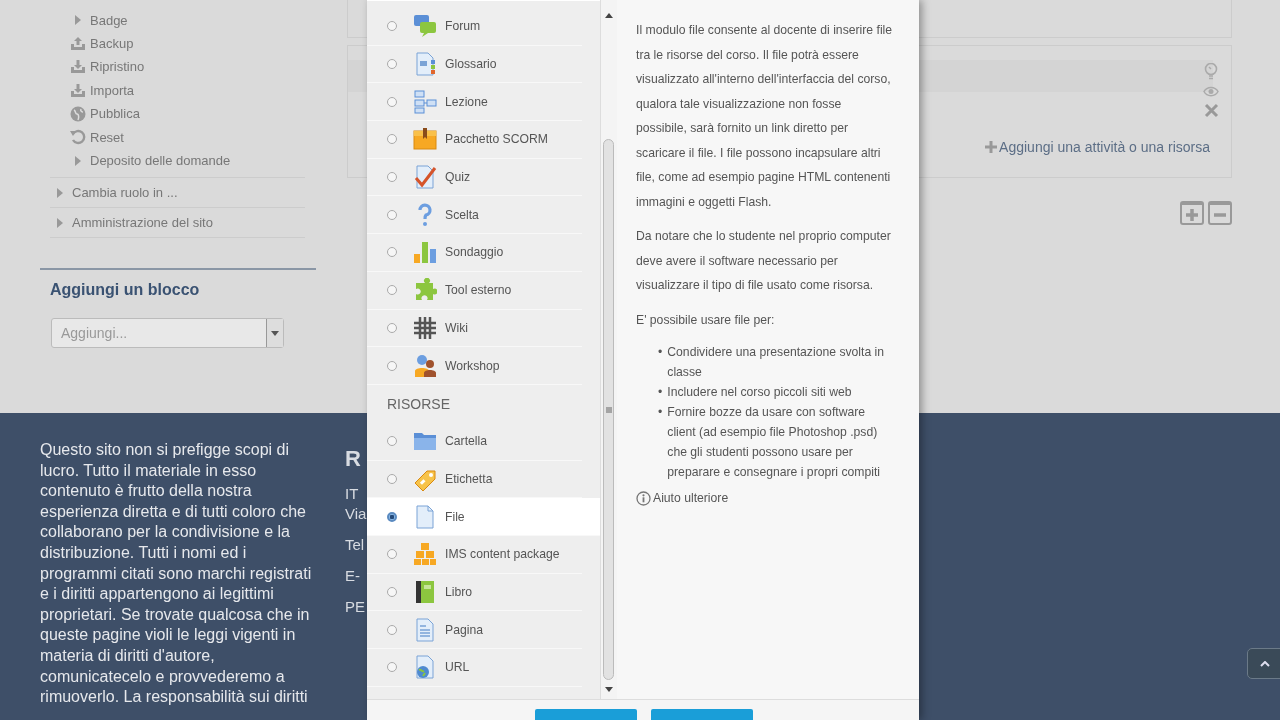  What do you see at coordinates (1192, 213) in the screenshot?
I see `expand-icon` at bounding box center [1192, 213].